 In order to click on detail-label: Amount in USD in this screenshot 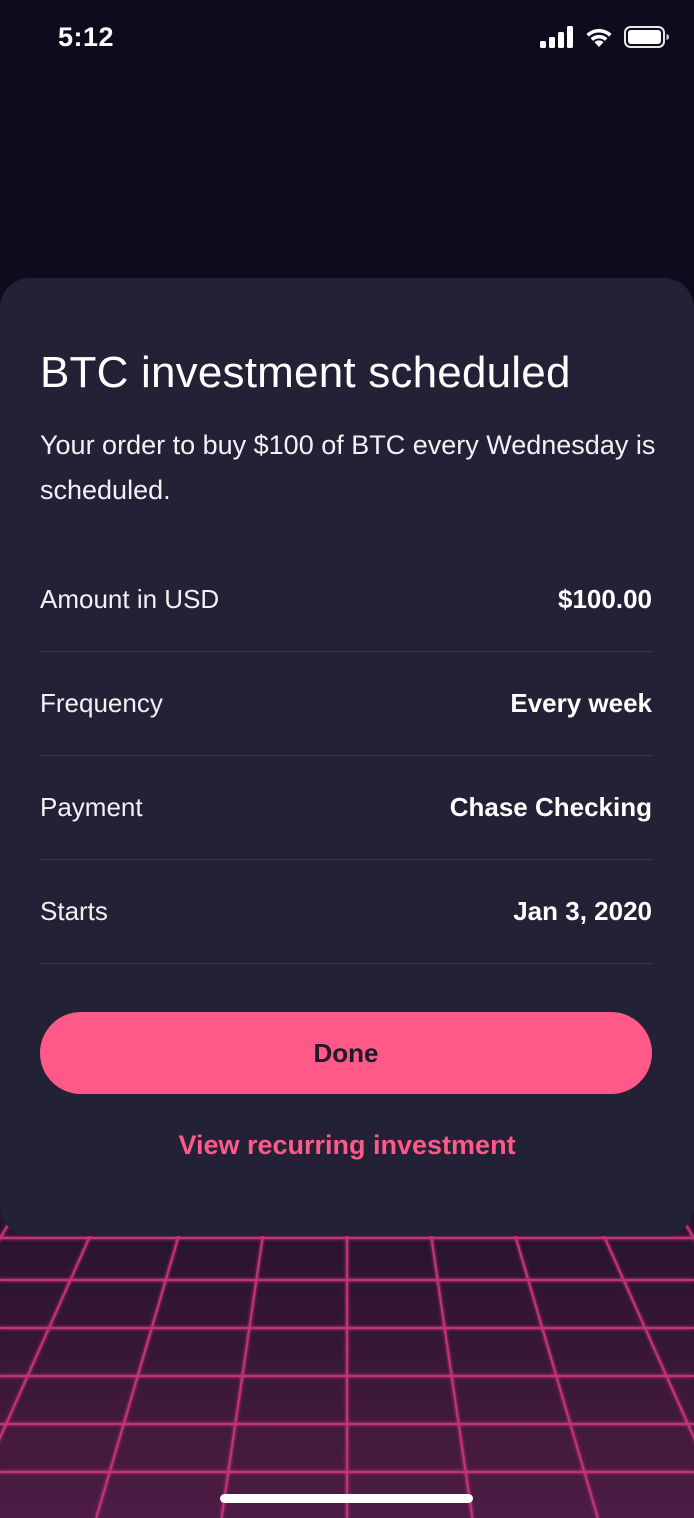, I will do `click(130, 599)`.